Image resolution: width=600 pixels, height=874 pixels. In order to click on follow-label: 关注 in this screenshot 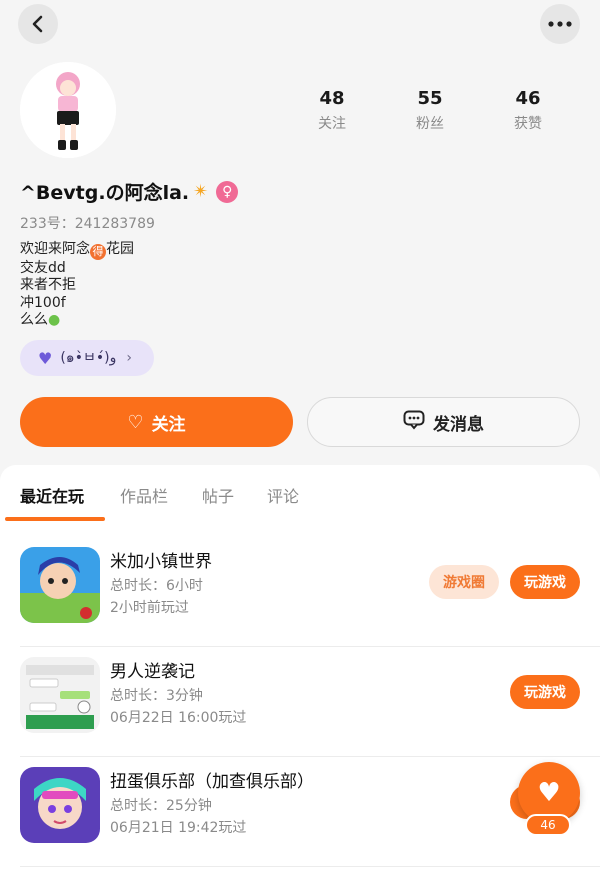, I will do `click(168, 424)`.